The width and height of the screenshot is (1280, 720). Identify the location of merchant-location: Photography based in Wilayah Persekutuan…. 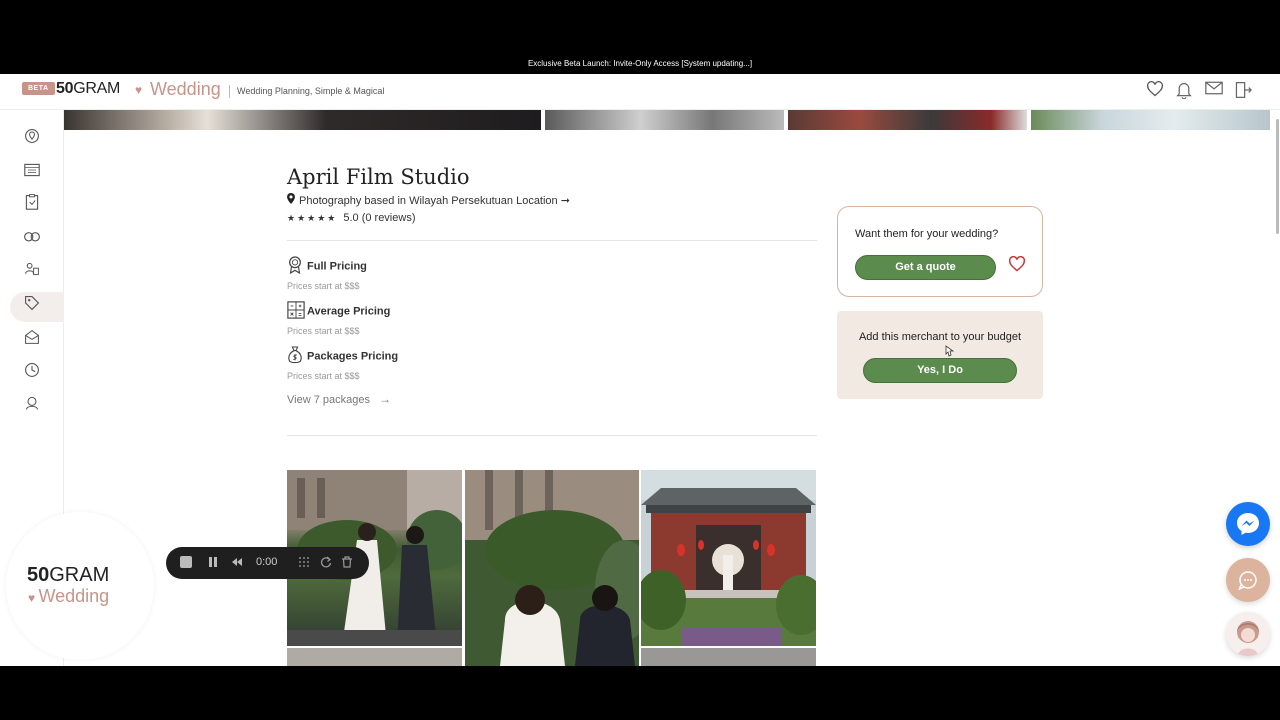
(428, 200).